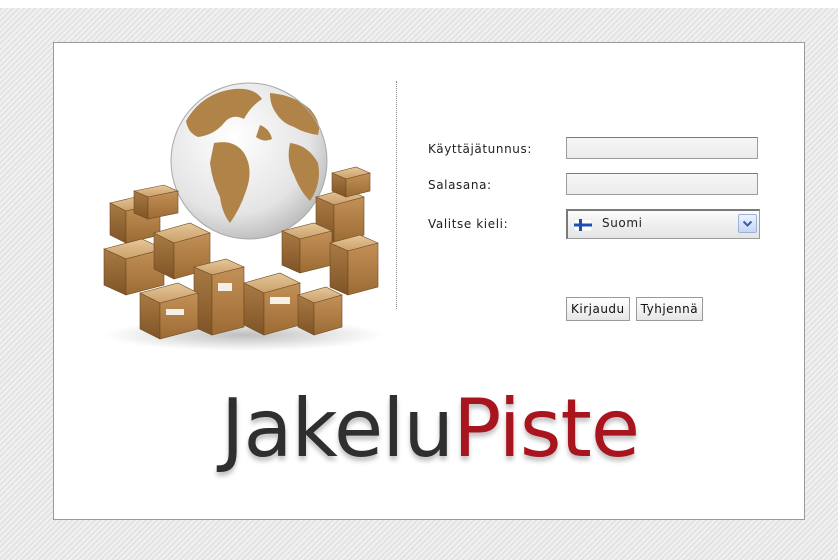 Image resolution: width=838 pixels, height=560 pixels. What do you see at coordinates (546, 428) in the screenshot?
I see `brand-name-part-2: Piste` at bounding box center [546, 428].